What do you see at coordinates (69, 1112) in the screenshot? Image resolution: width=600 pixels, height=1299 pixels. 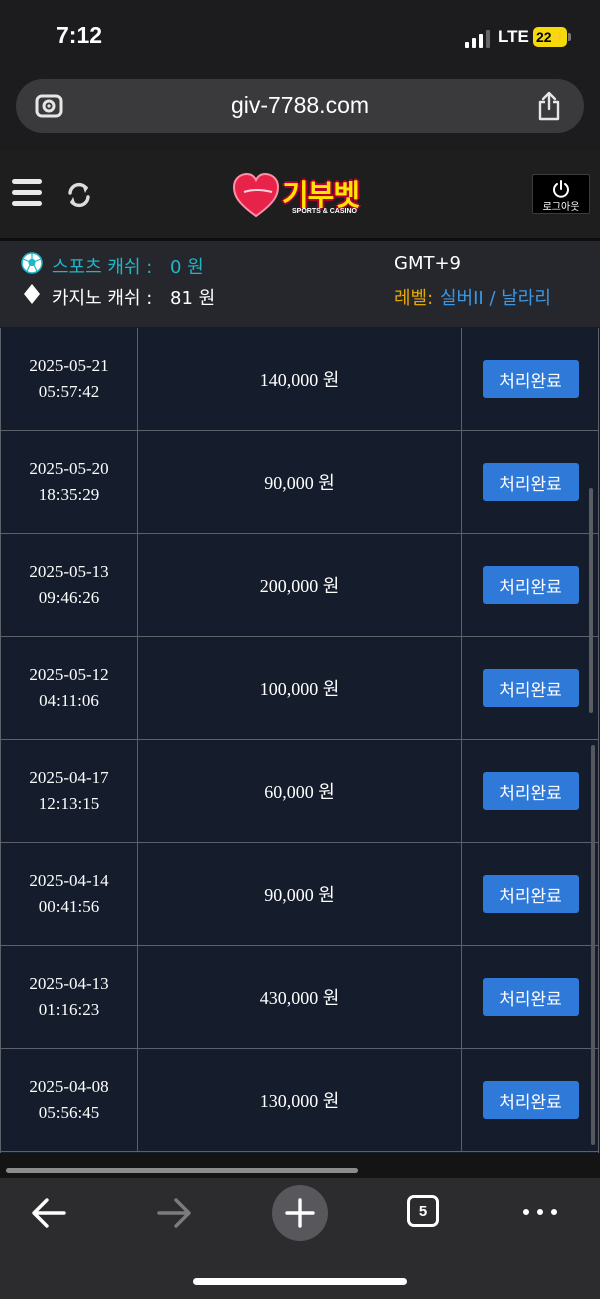 I see `row-time: 05:56:45` at bounding box center [69, 1112].